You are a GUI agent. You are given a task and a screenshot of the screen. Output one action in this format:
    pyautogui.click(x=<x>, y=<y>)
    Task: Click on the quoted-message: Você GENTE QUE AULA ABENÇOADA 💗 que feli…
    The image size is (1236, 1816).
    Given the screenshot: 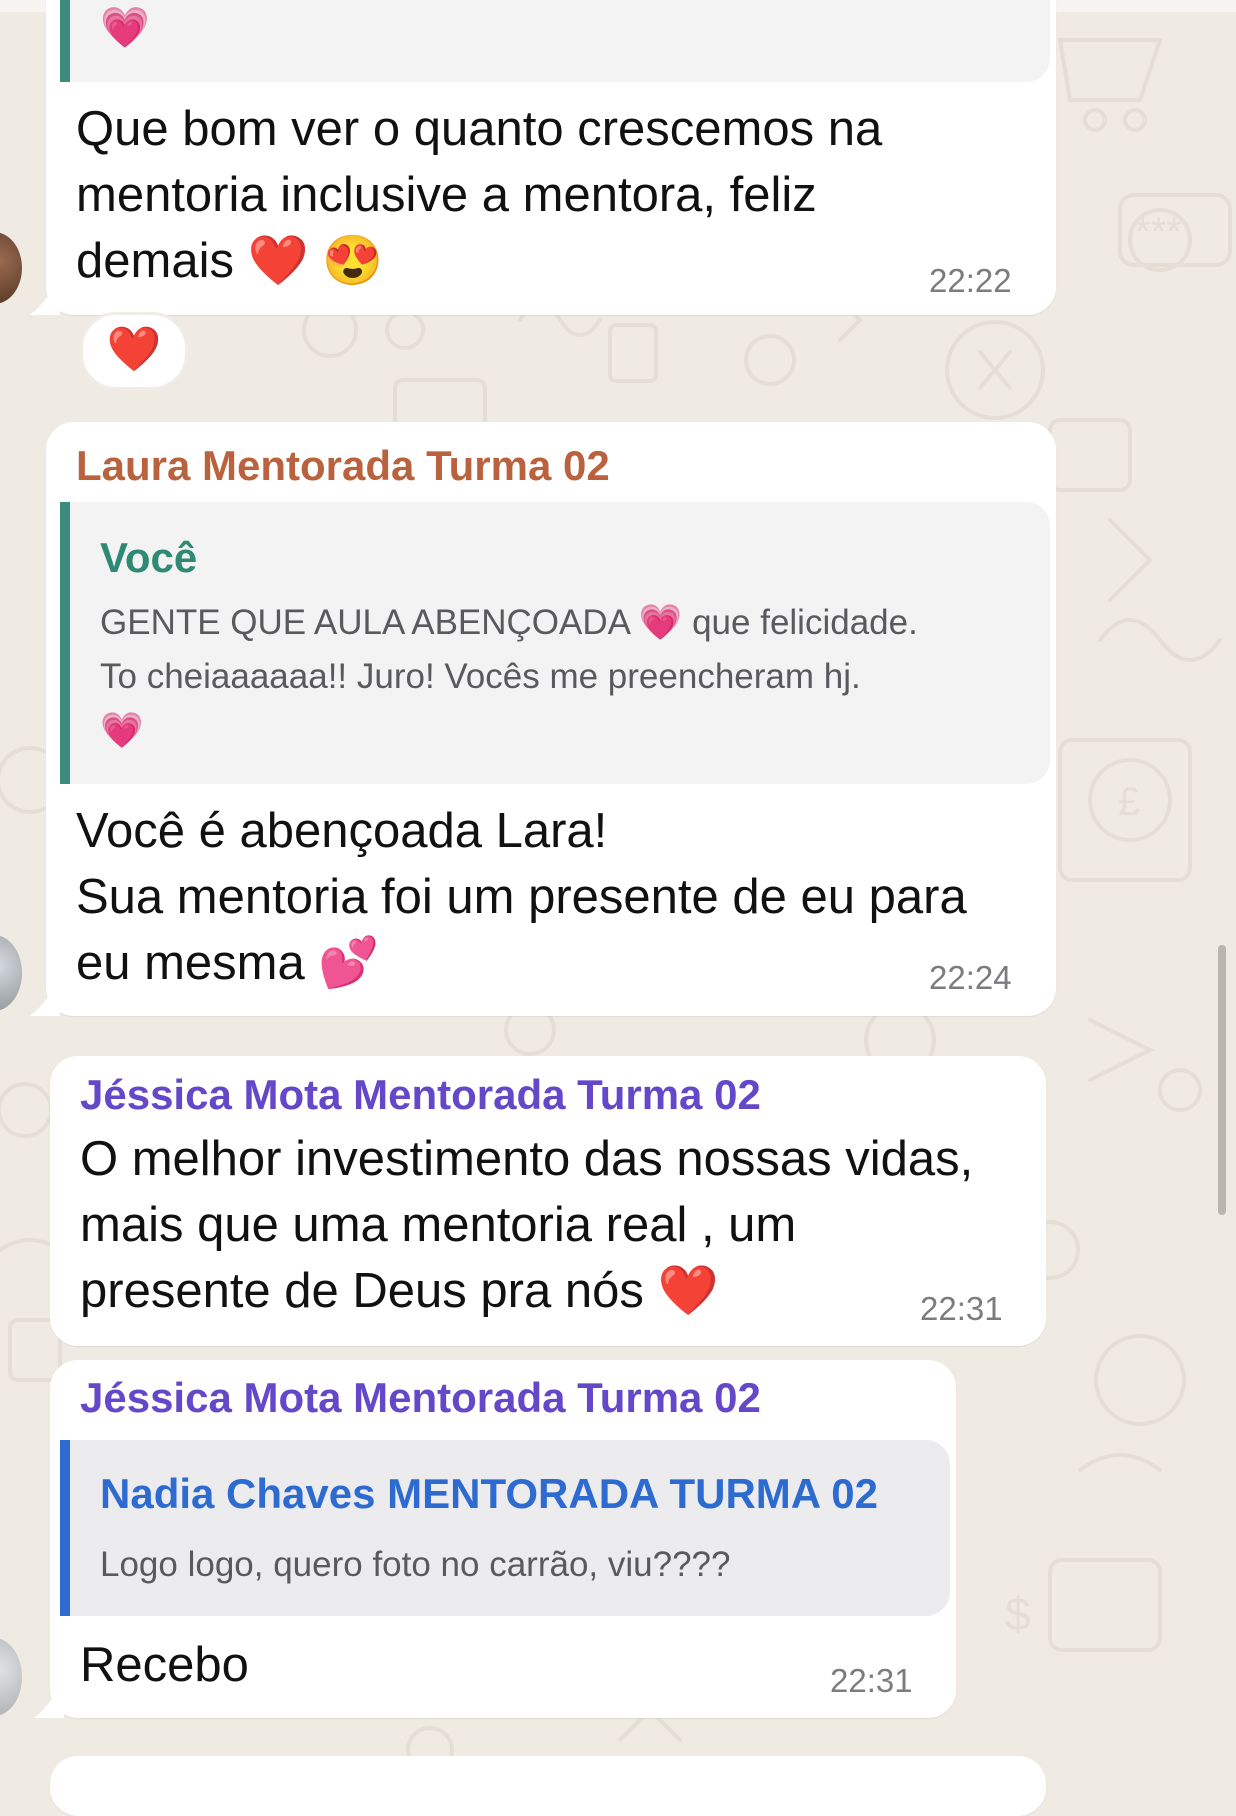 What is the action you would take?
    pyautogui.click(x=555, y=643)
    